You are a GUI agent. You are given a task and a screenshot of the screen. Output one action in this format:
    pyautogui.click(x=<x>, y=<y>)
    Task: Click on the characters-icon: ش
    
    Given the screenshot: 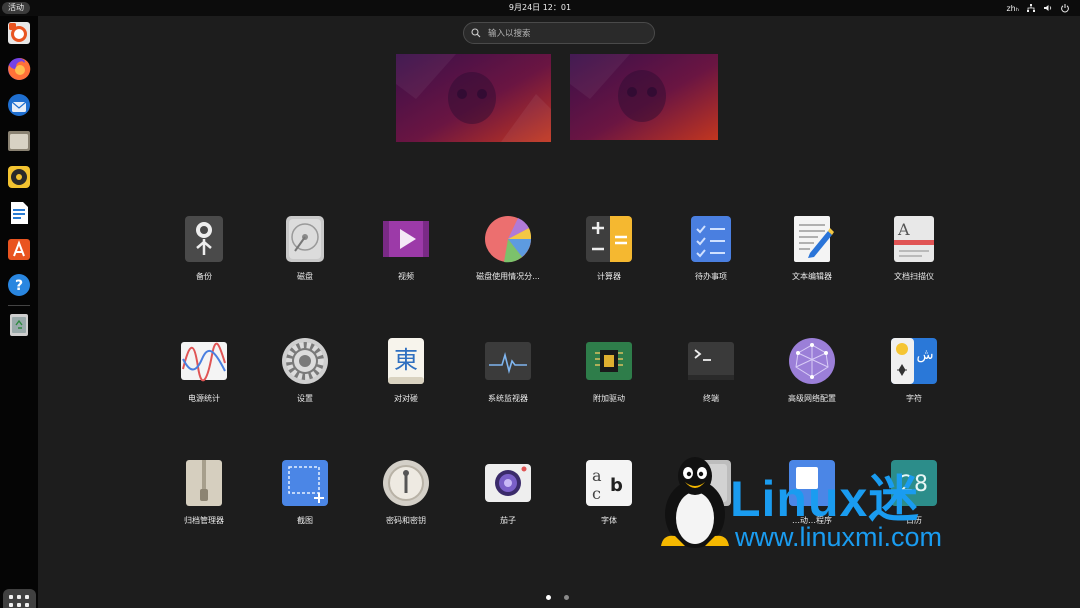 What is the action you would take?
    pyautogui.click(x=914, y=361)
    